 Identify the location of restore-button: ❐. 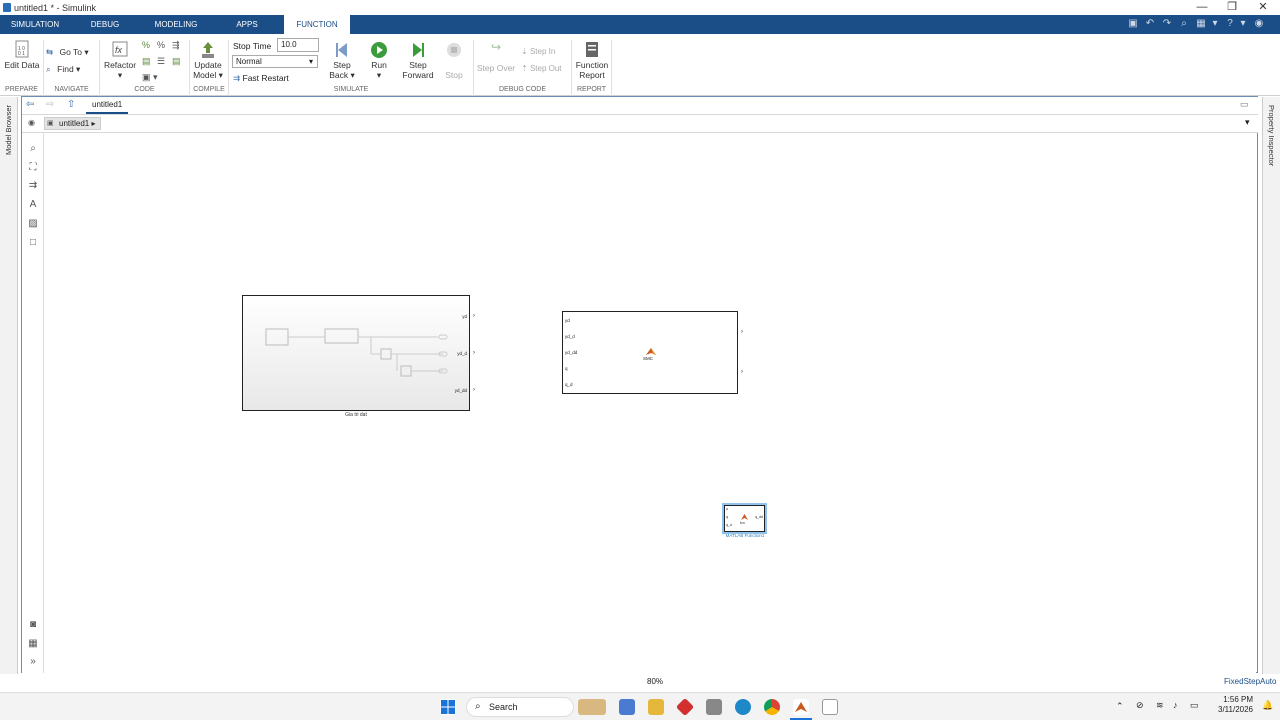
(1232, 7).